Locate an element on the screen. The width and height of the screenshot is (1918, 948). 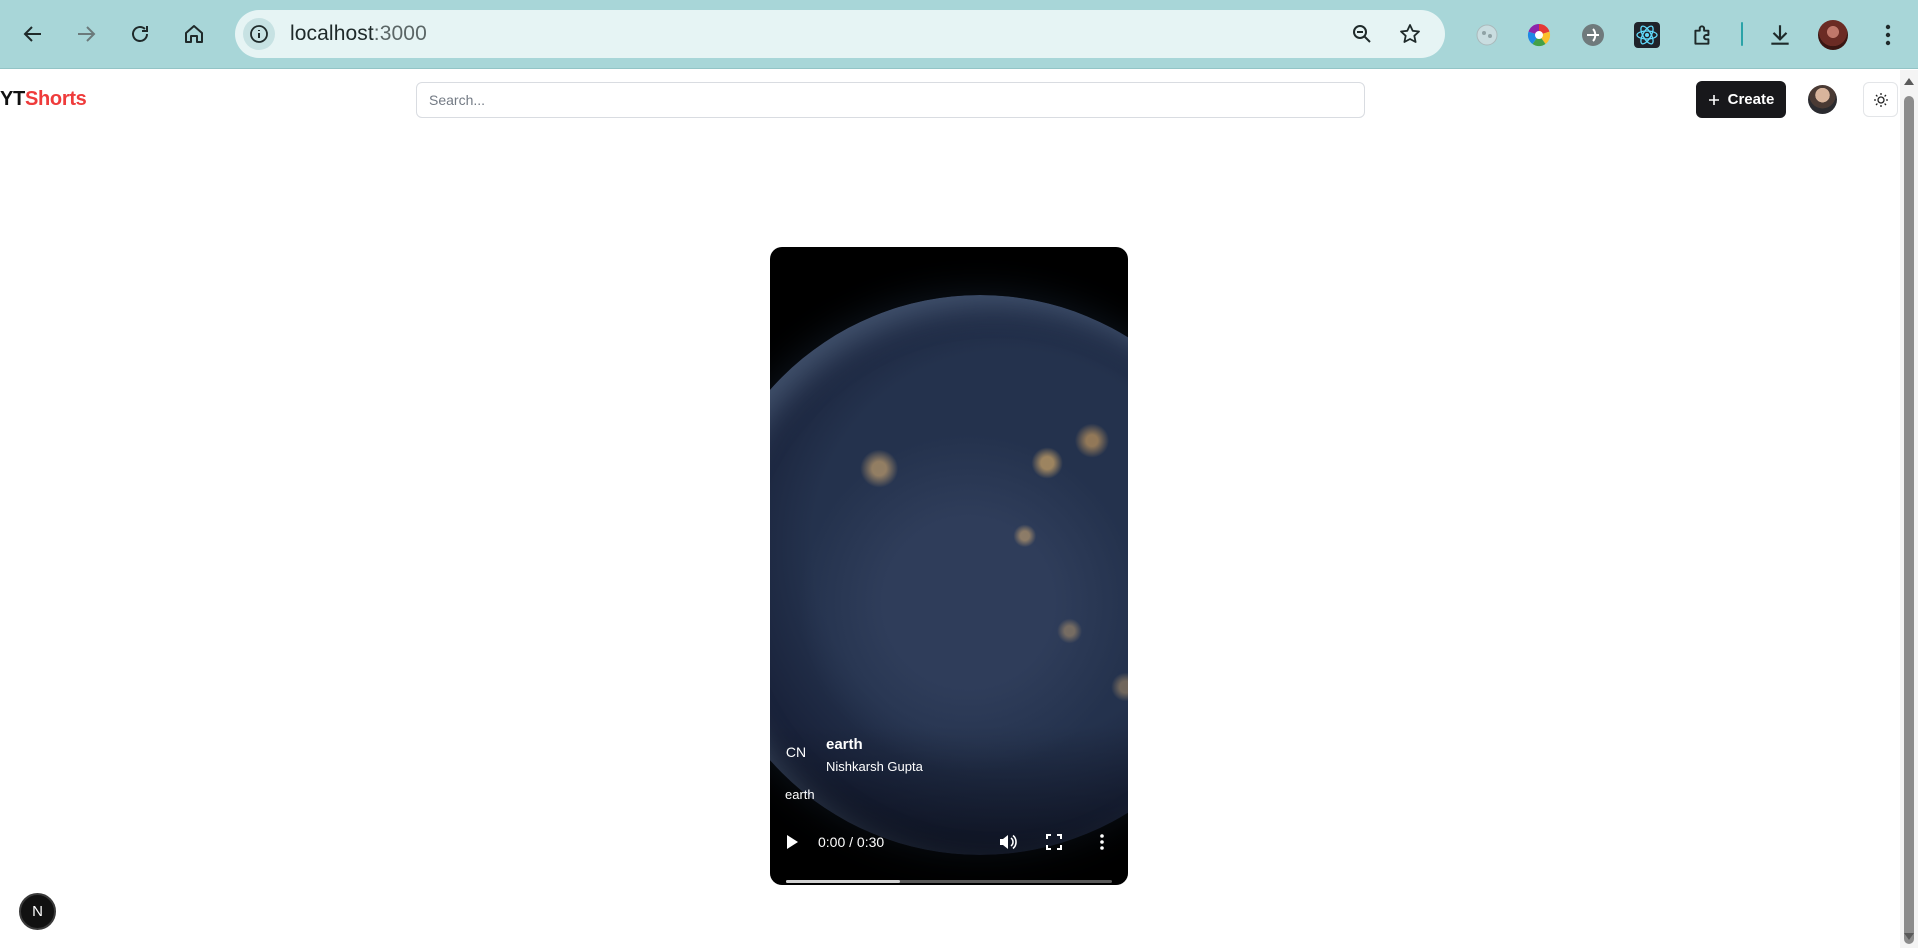
extension-icon is located at coordinates (1487, 35).